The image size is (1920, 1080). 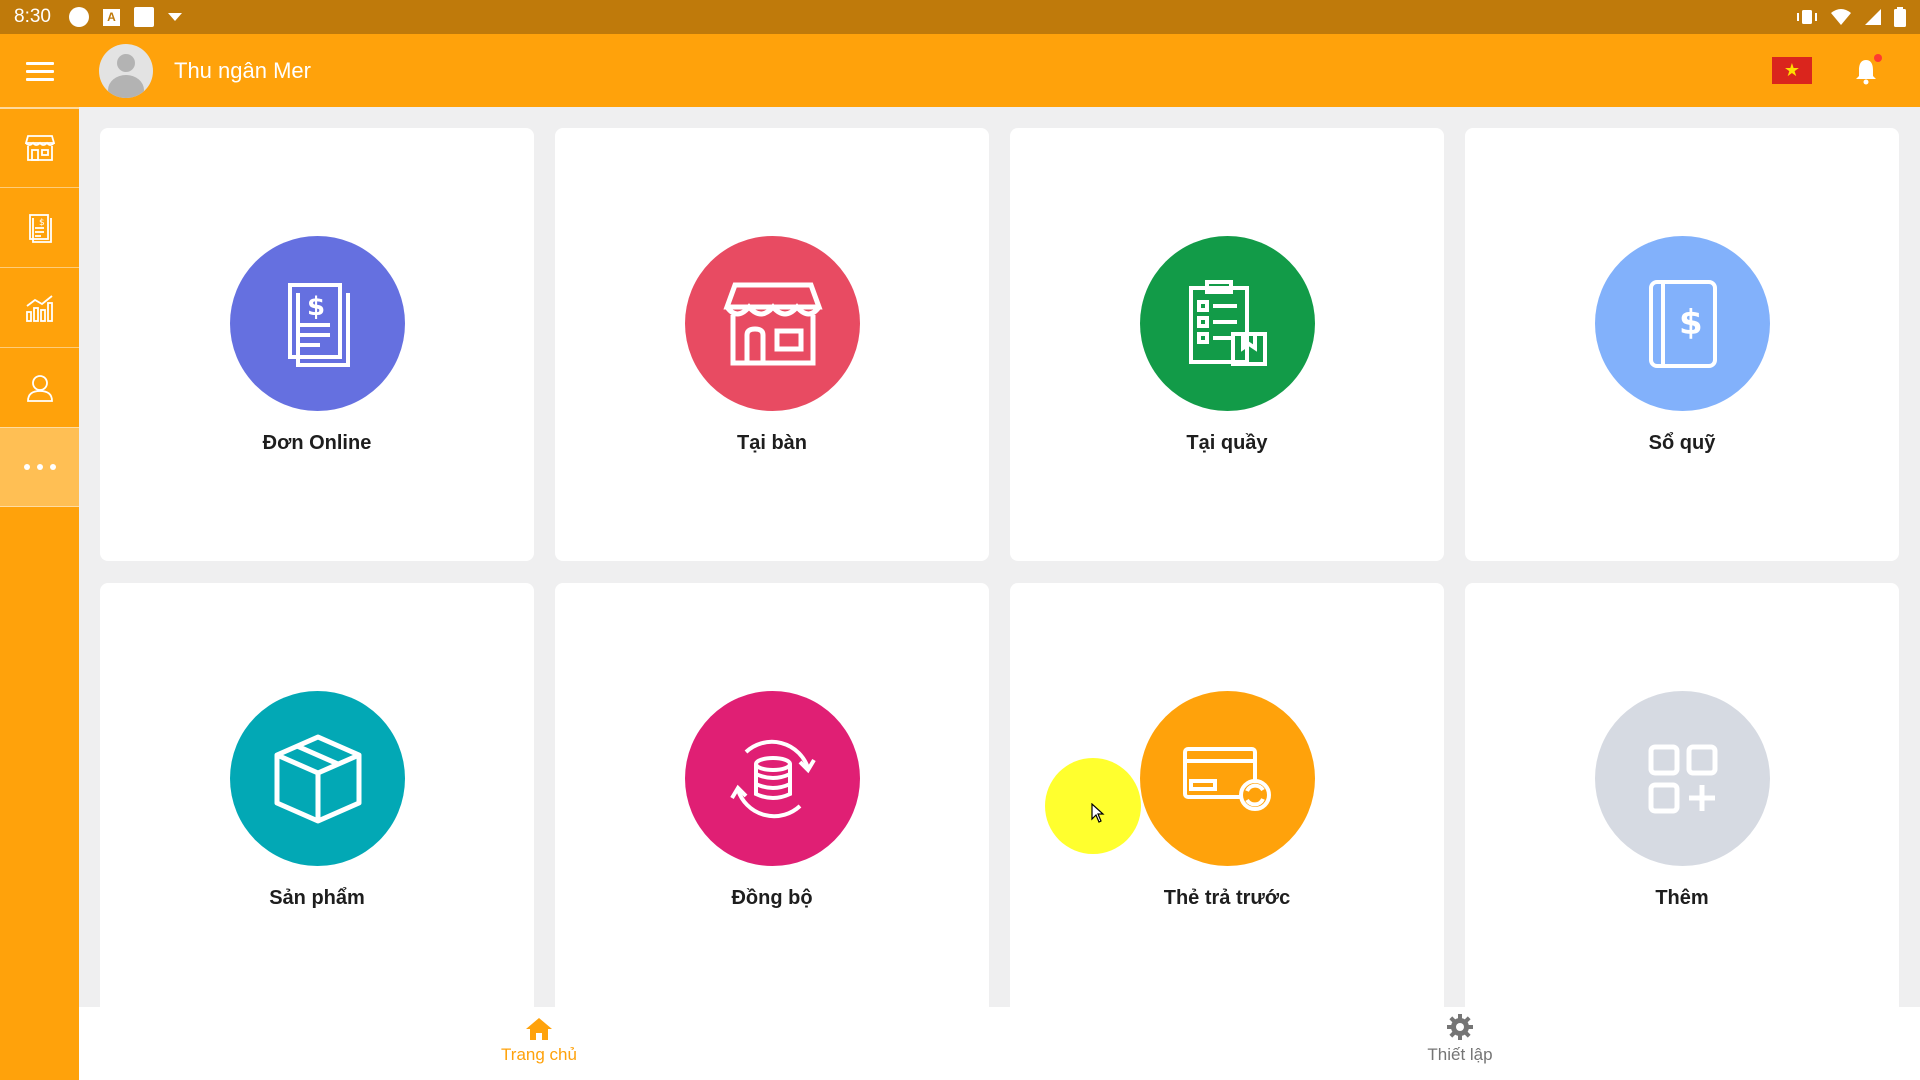 I want to click on tile-label: Đơn Online, so click(x=317, y=443).